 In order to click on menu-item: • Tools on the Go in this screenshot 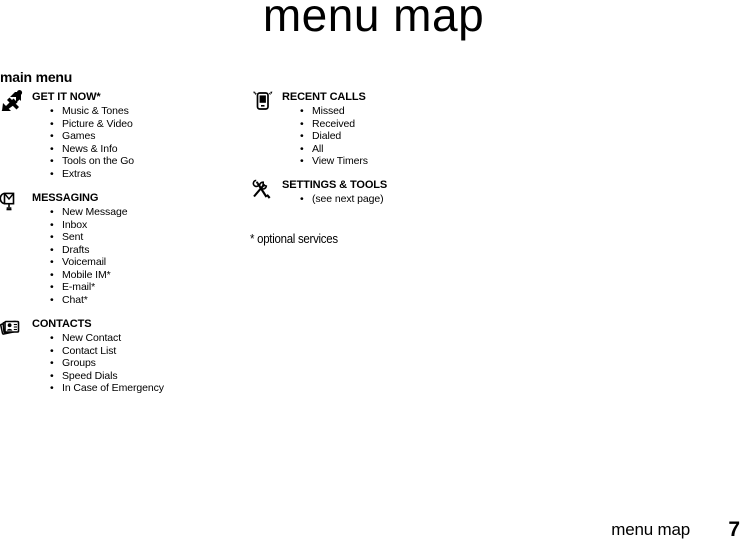, I will do `click(91, 161)`.